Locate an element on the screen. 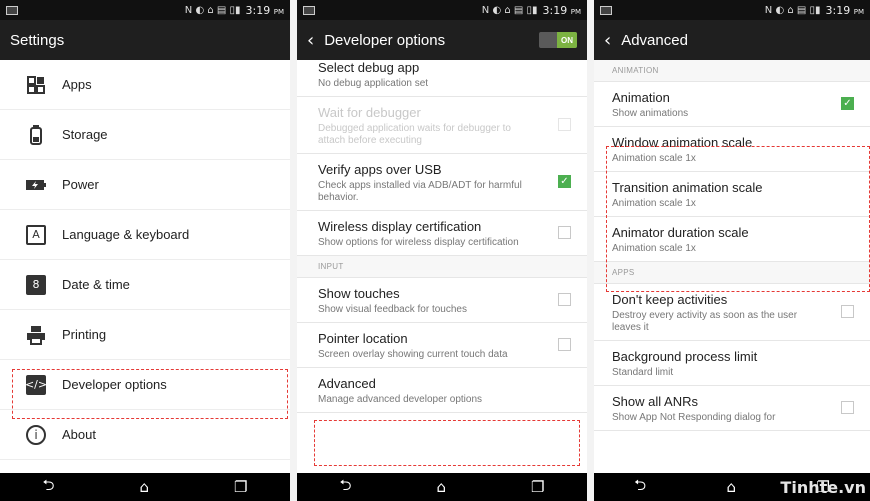 The width and height of the screenshot is (870, 501). row-title: Verify apps over USB is located at coordinates (380, 169).